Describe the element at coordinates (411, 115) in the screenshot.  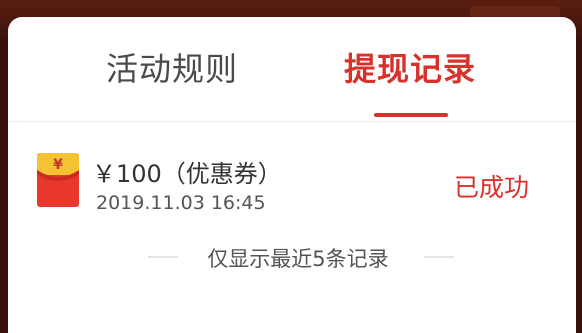
I see `active-tab-indicator` at that location.